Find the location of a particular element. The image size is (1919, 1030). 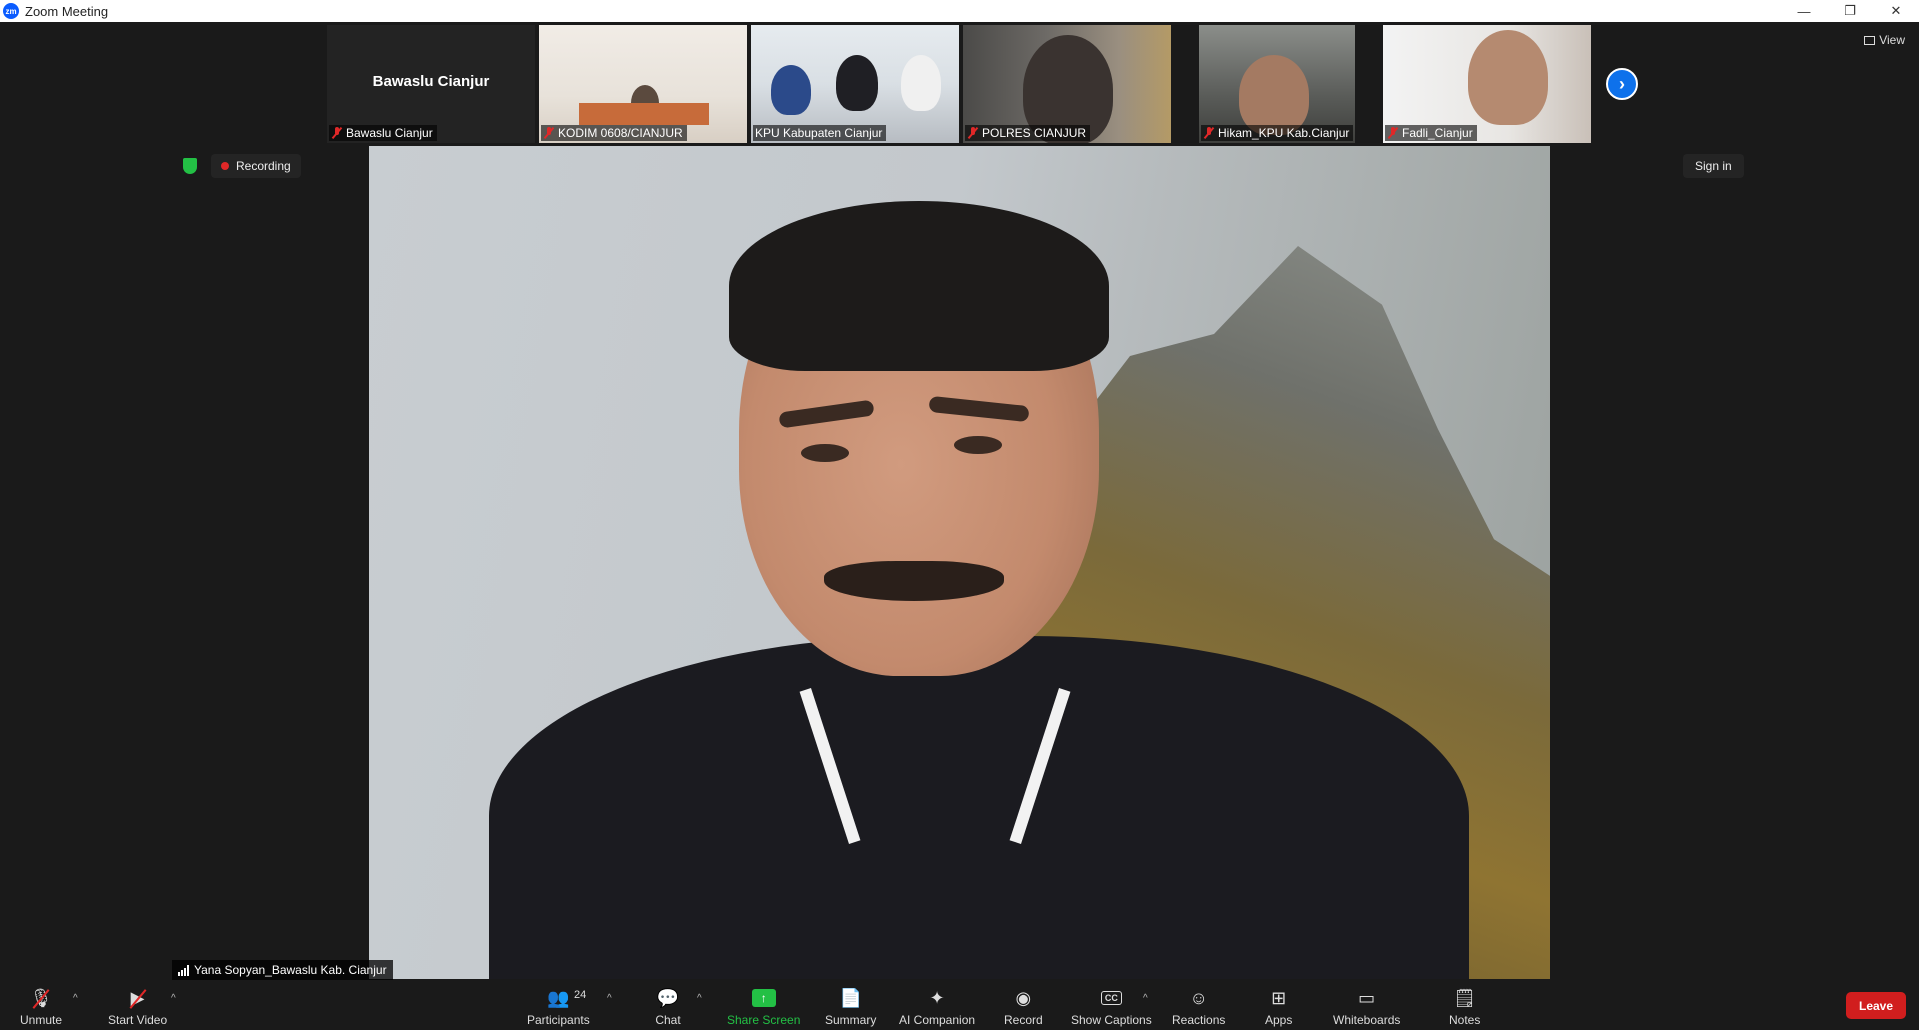

participant-name: POLRES CIANJUR is located at coordinates (1034, 133).